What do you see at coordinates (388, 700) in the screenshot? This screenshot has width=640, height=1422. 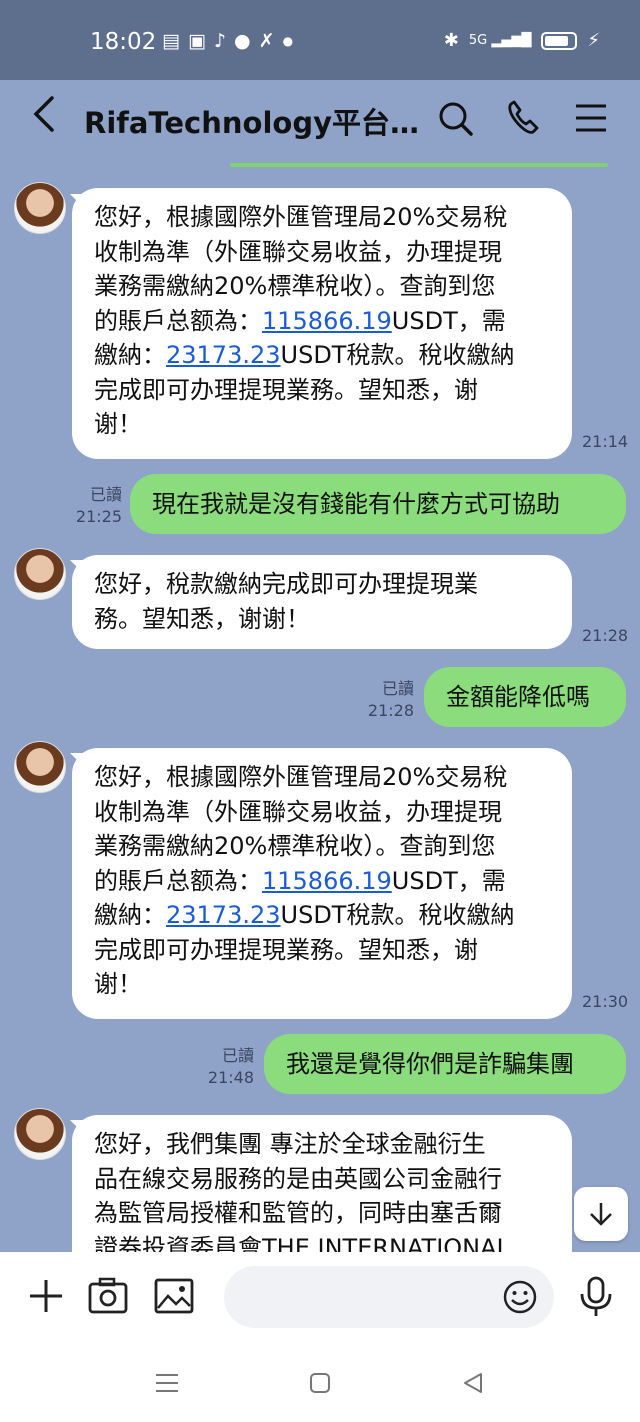 I see `read-receipt: 已讀 21:28` at bounding box center [388, 700].